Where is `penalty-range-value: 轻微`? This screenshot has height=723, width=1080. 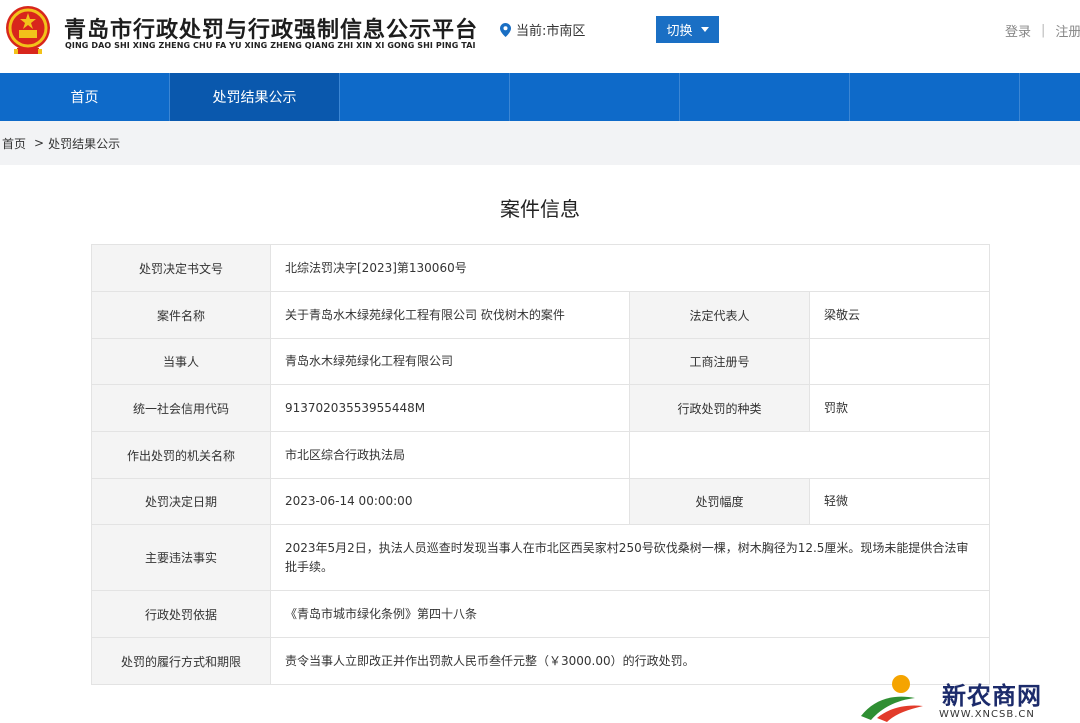
penalty-range-value: 轻微 is located at coordinates (899, 501).